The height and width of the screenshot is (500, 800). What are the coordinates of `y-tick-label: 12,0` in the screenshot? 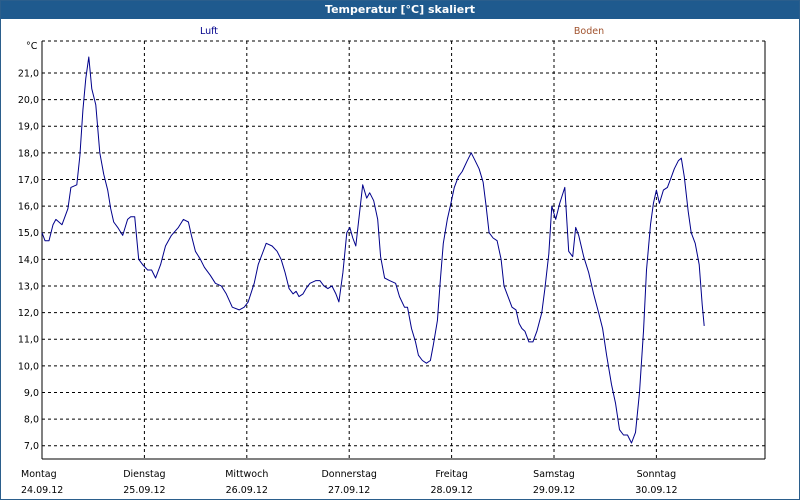 It's located at (28, 313).